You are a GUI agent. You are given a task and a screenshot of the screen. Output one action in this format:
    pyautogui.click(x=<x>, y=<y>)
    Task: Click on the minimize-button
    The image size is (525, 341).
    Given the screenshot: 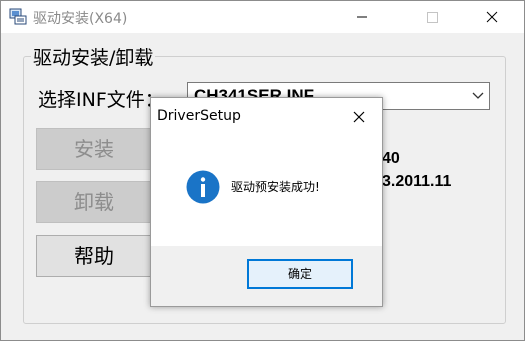 What is the action you would take?
    pyautogui.click(x=362, y=17)
    